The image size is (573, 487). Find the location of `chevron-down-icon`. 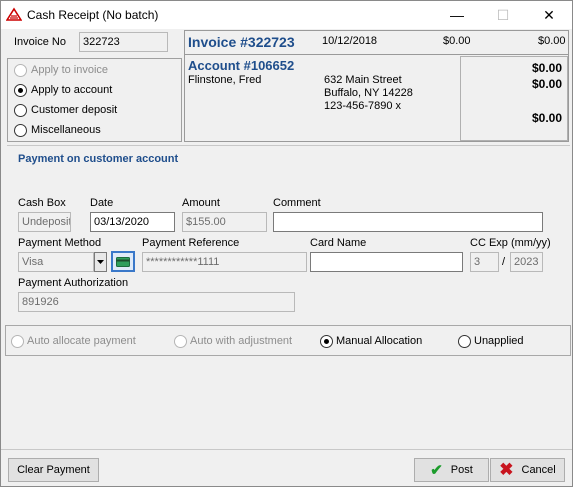

chevron-down-icon is located at coordinates (100, 262).